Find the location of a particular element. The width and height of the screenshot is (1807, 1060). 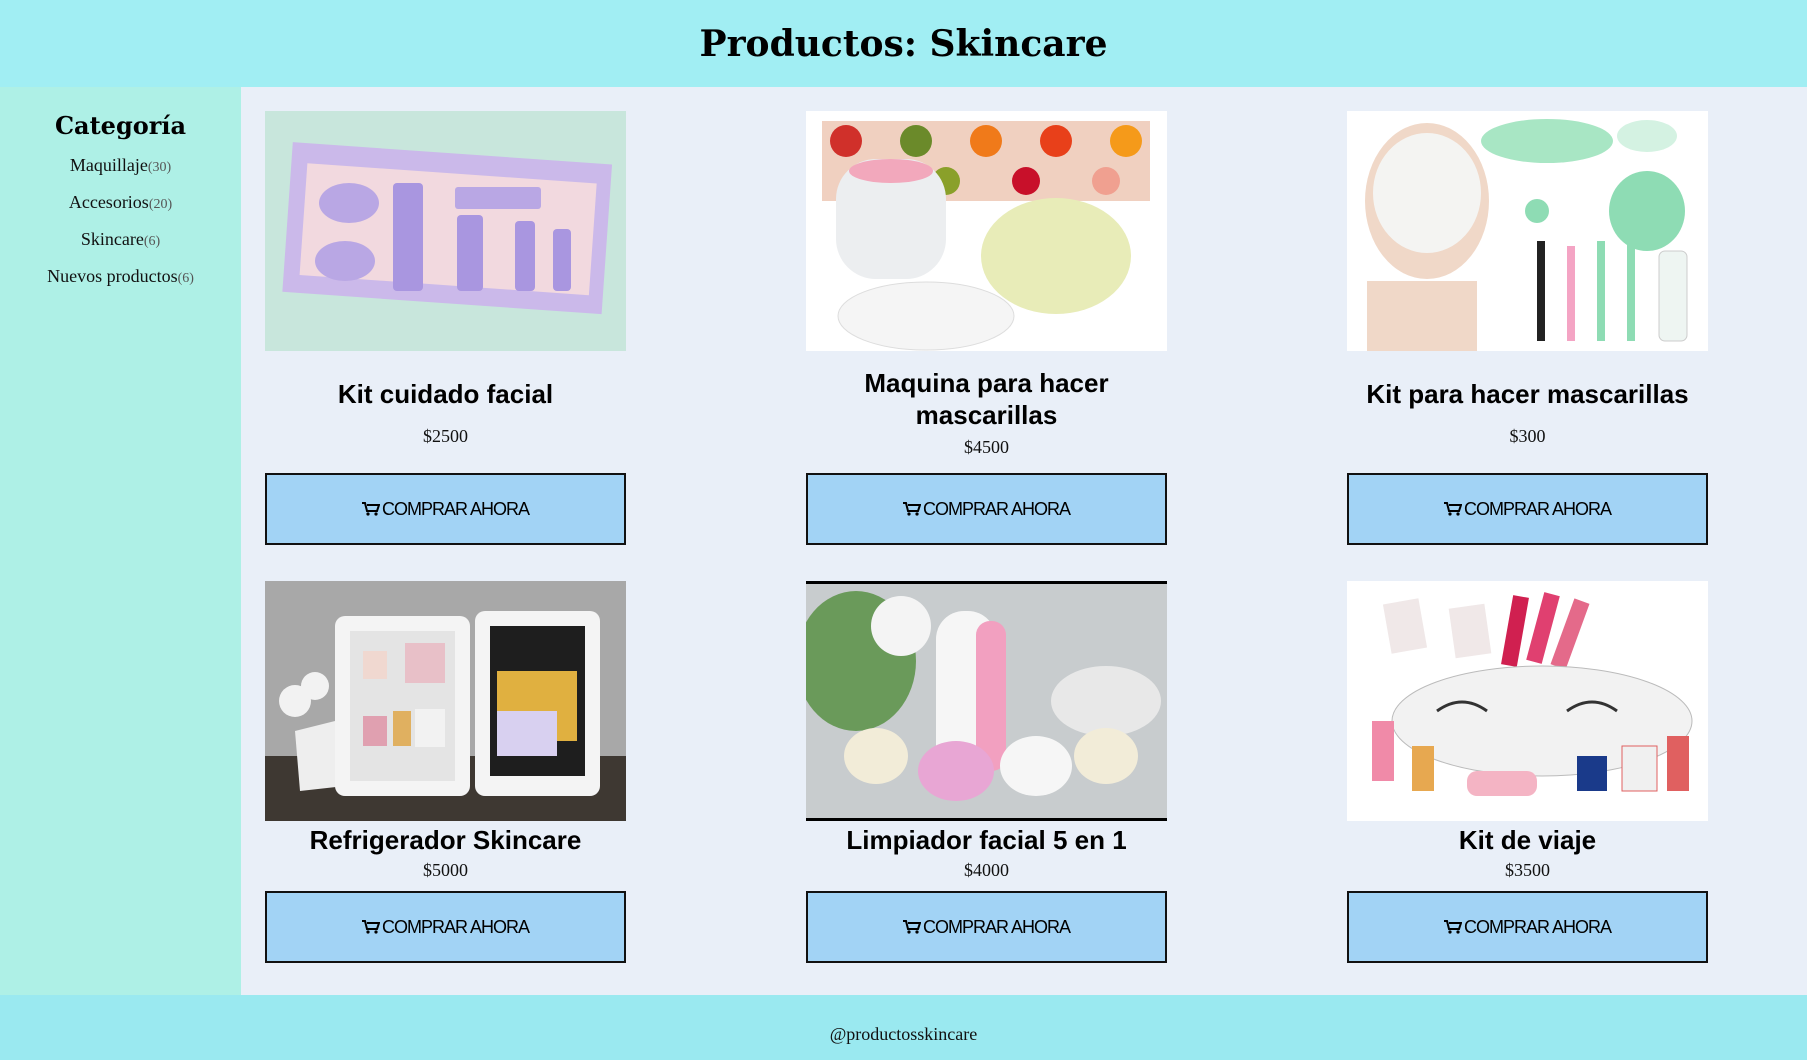

product-info: Refrigerador Skincare $5000 is located at coordinates (445, 852).